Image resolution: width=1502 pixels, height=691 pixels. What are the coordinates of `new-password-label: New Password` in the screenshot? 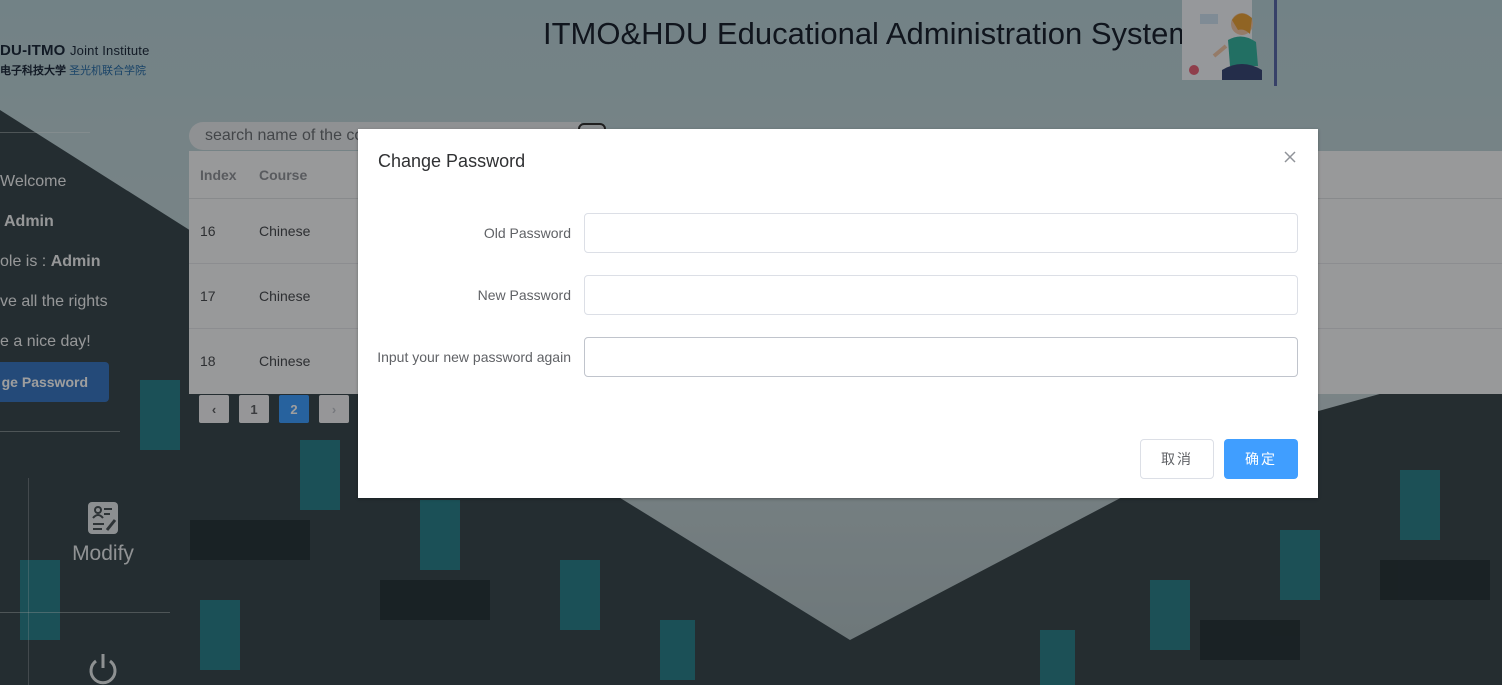 It's located at (524, 295).